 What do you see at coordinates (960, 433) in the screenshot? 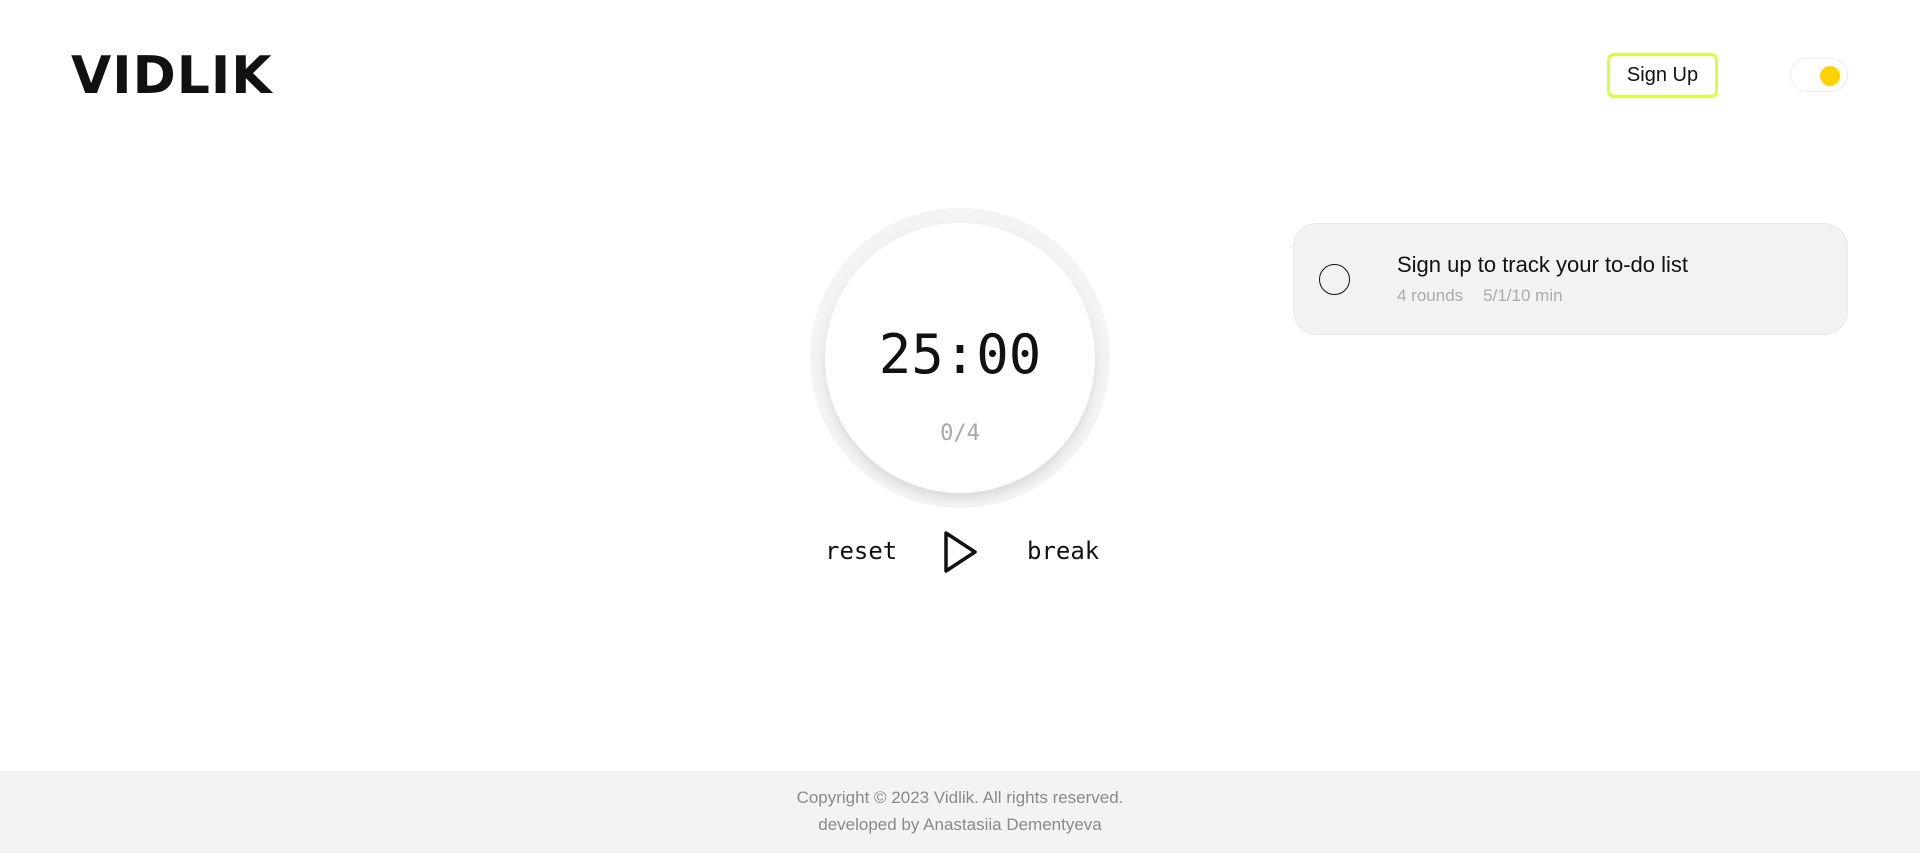
I see `rounds-counter: 0/4` at bounding box center [960, 433].